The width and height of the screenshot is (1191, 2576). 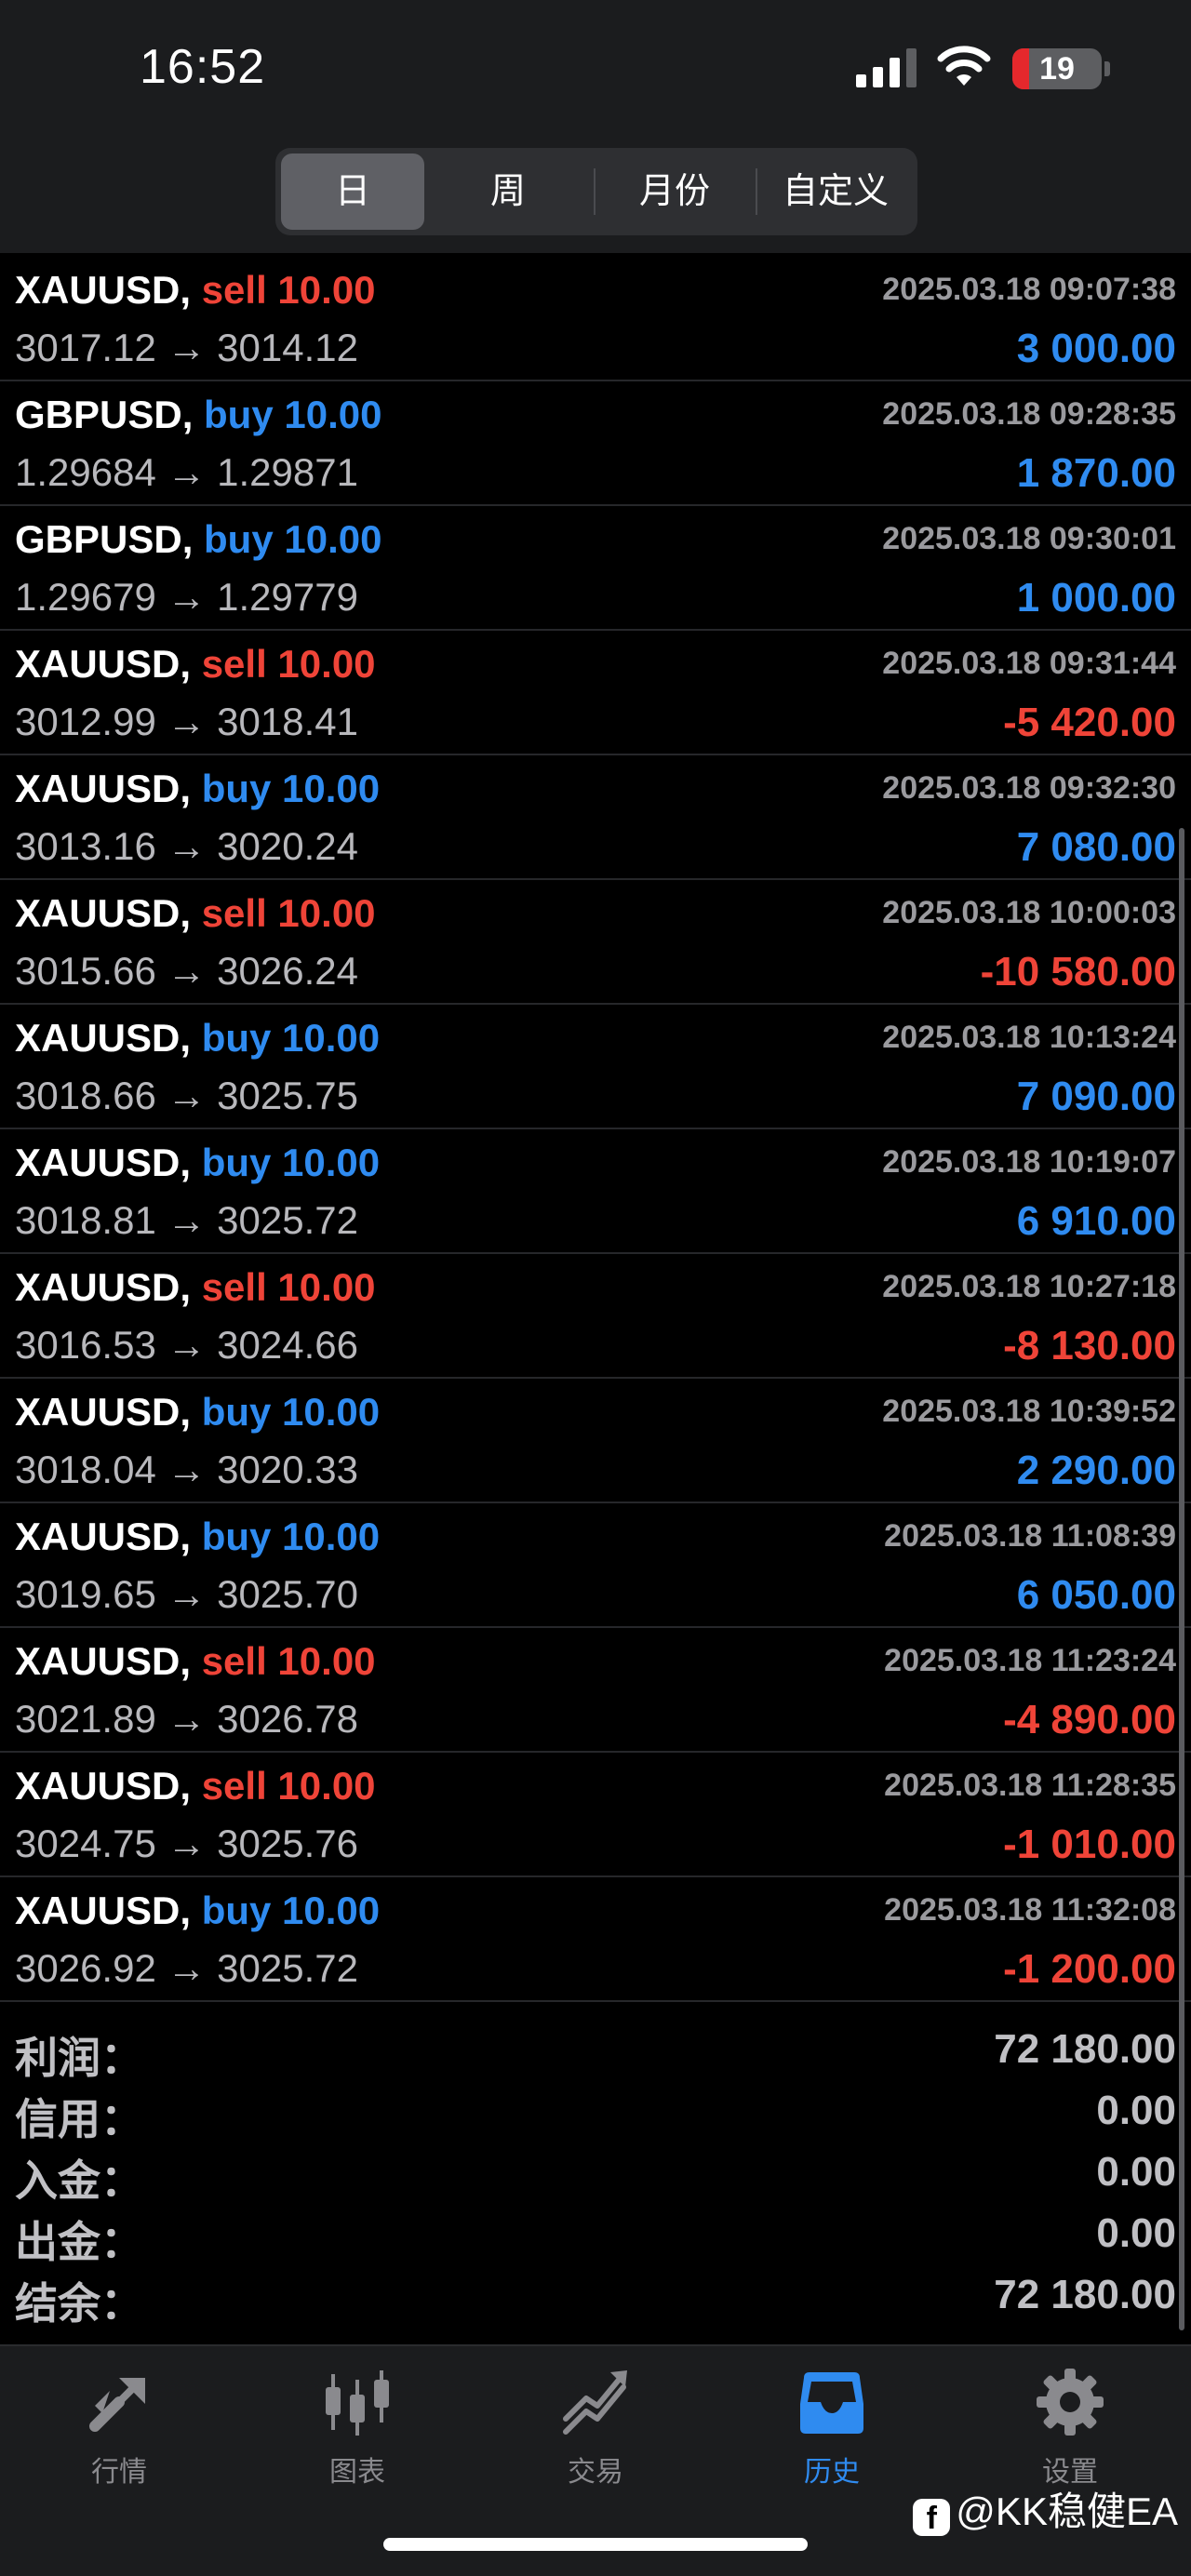 What do you see at coordinates (1030, 1910) in the screenshot?
I see `deal-time: 2025.03.18 11:32:08` at bounding box center [1030, 1910].